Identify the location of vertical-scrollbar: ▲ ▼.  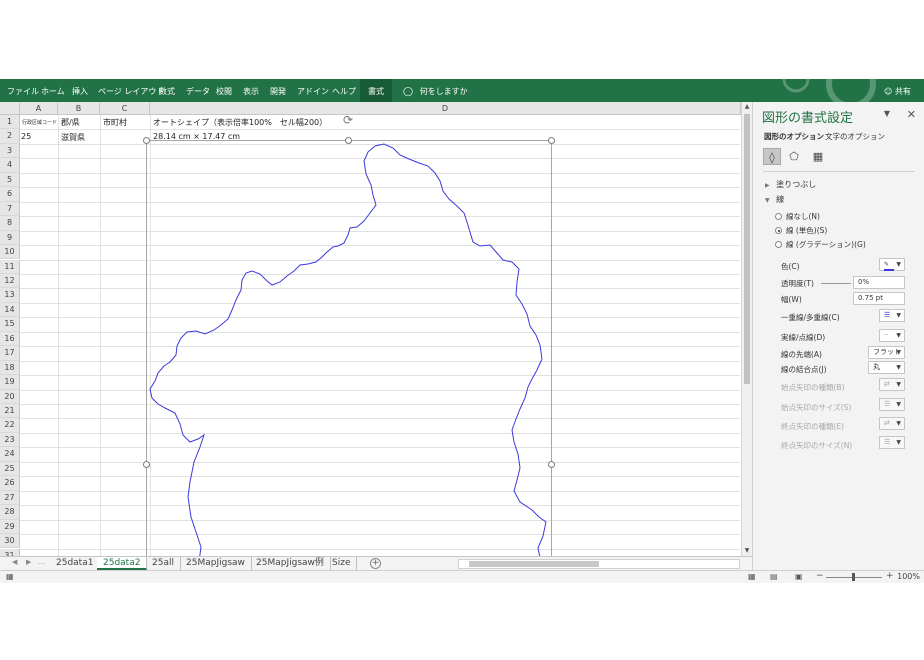
(746, 329).